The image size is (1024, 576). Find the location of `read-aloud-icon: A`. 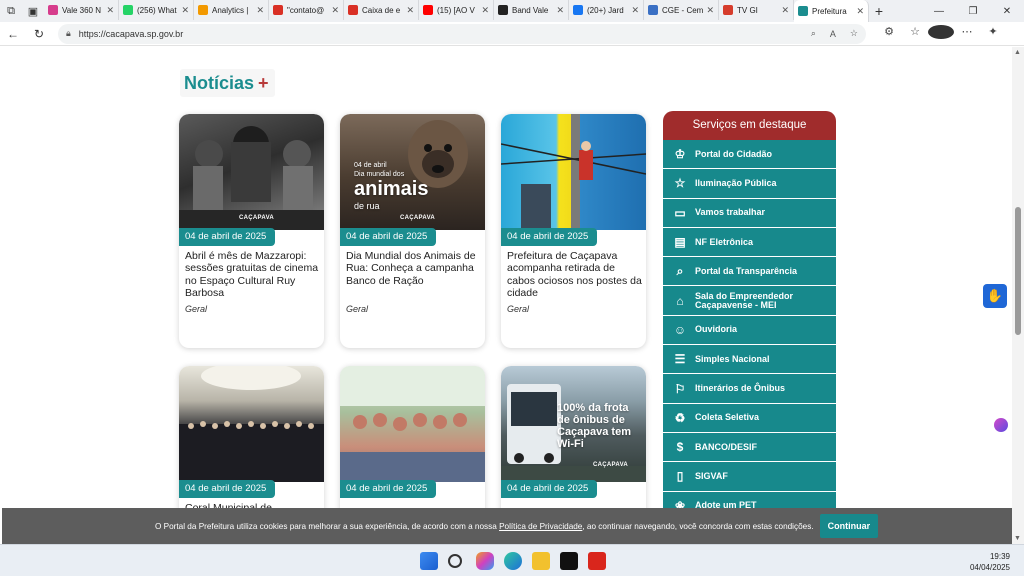

read-aloud-icon: A is located at coordinates (833, 34).